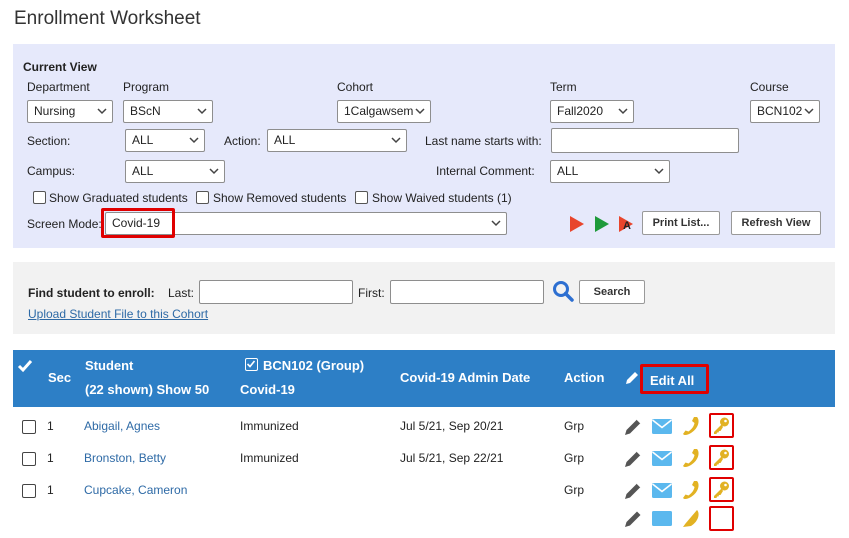 The width and height of the screenshot is (849, 538). Describe the element at coordinates (267, 389) in the screenshot. I see `header-covid: Covid-19` at that location.